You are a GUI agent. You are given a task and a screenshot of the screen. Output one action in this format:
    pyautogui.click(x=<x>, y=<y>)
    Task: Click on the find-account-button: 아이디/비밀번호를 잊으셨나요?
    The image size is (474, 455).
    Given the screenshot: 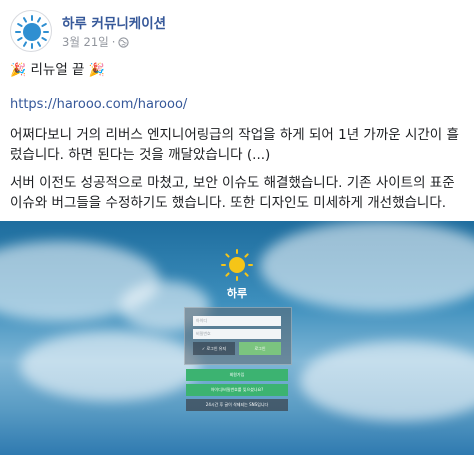 What is the action you would take?
    pyautogui.click(x=237, y=390)
    